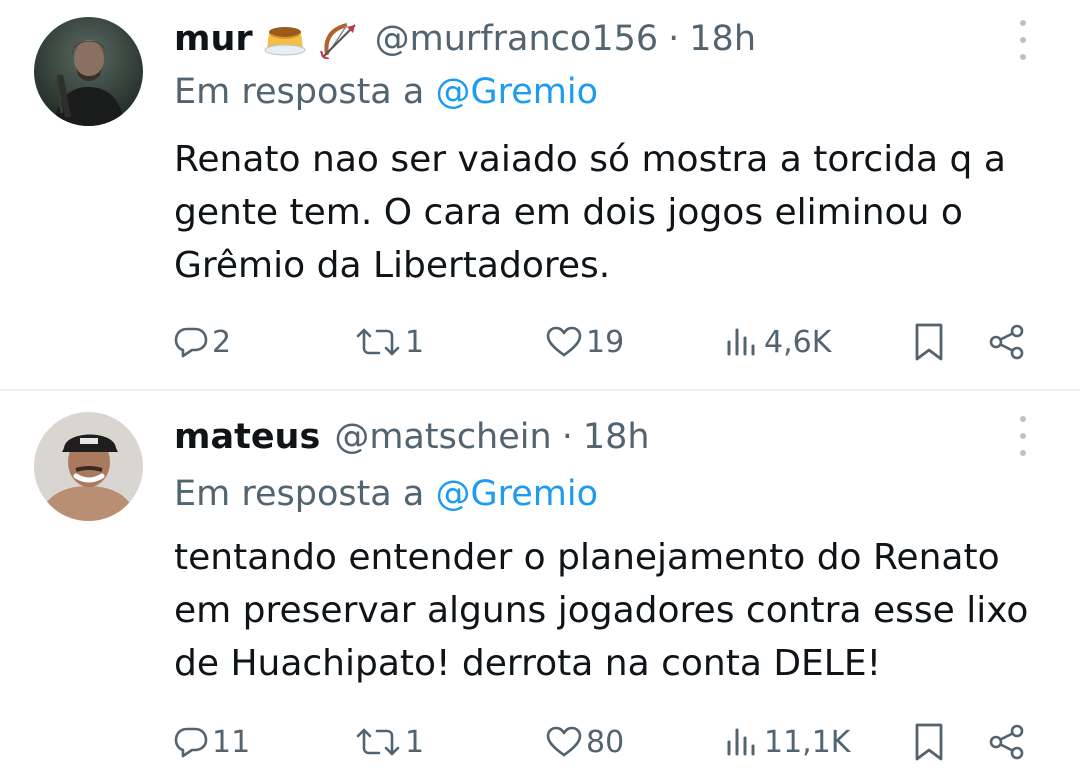 This screenshot has height=779, width=1080. Describe the element at coordinates (540, 742) in the screenshot. I see `action-bar: 11 1 80 11,1K` at that location.